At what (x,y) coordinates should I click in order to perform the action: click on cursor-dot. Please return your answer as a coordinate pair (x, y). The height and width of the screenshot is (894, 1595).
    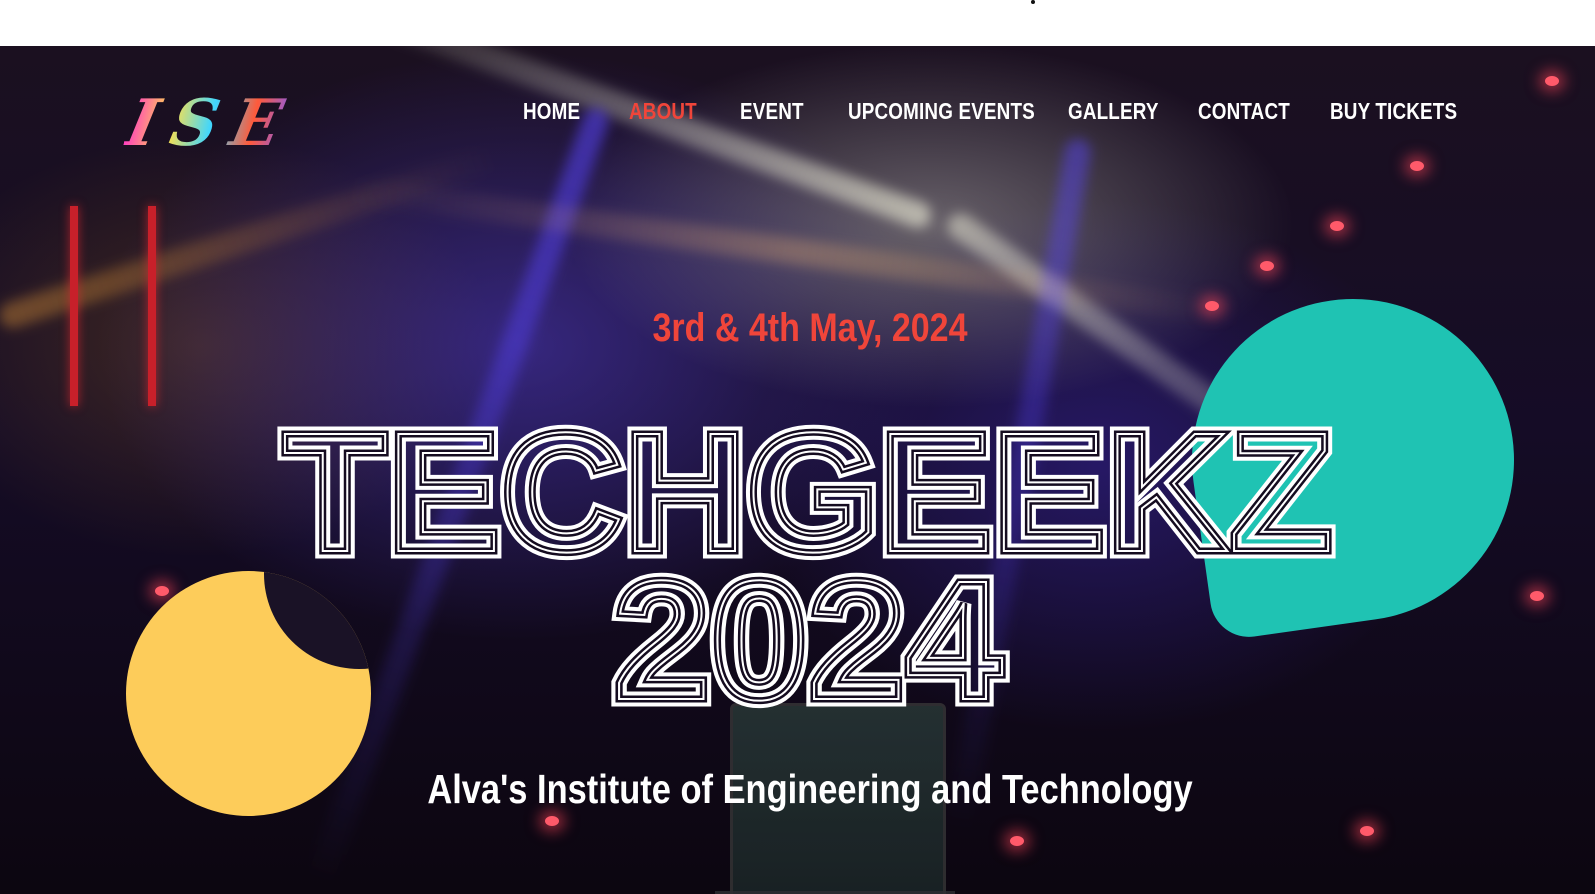
    Looking at the image, I should click on (1033, 2).